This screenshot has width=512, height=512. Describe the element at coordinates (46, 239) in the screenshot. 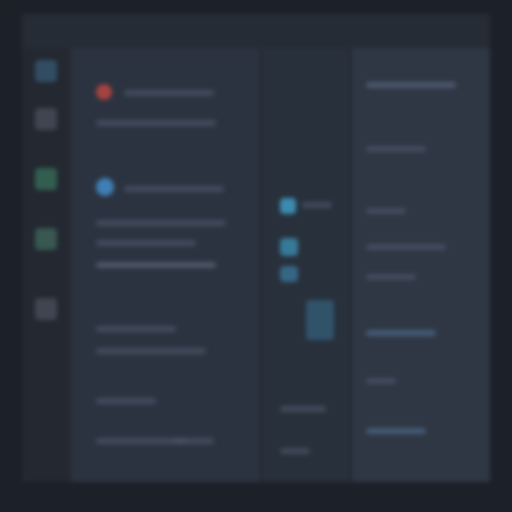

I see `debug-icon` at that location.